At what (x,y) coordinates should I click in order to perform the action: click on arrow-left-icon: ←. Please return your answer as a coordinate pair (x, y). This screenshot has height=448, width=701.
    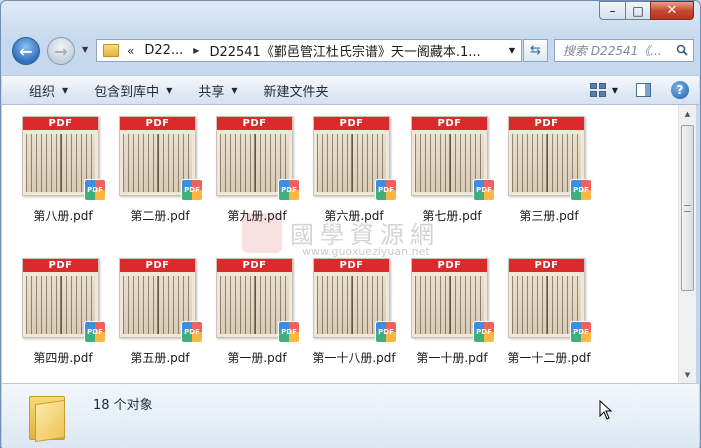
    Looking at the image, I should click on (26, 51).